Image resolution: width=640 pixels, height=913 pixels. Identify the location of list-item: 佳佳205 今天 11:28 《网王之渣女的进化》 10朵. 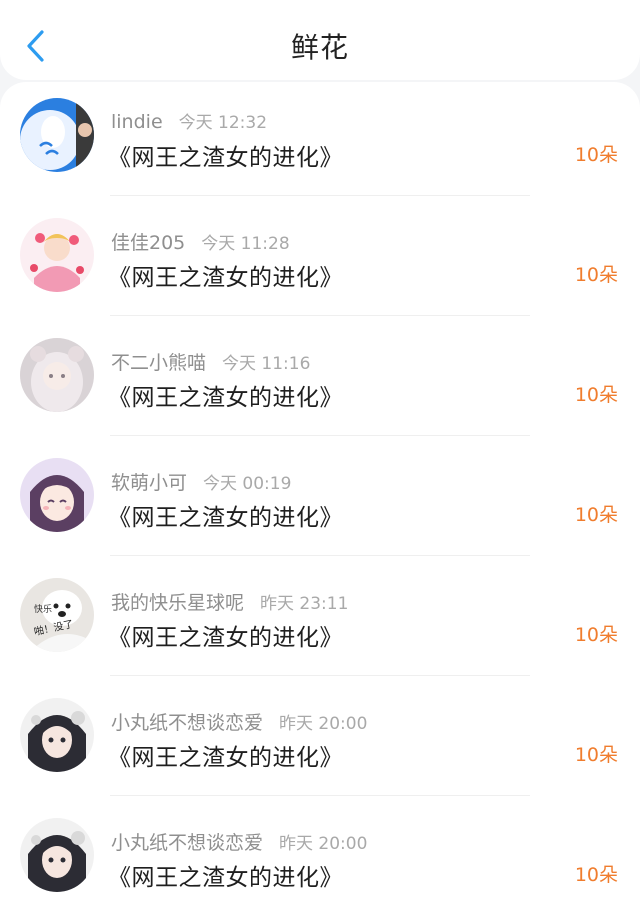
(320, 262).